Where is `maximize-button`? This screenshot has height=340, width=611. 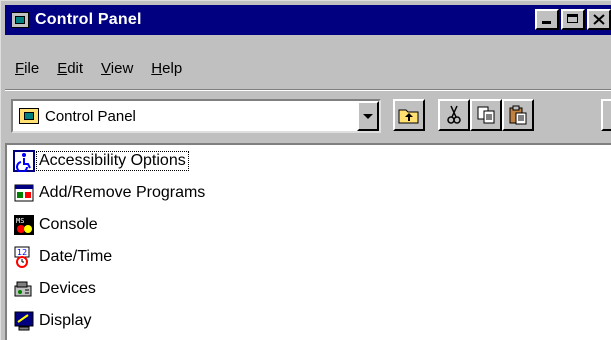
maximize-button is located at coordinates (573, 19).